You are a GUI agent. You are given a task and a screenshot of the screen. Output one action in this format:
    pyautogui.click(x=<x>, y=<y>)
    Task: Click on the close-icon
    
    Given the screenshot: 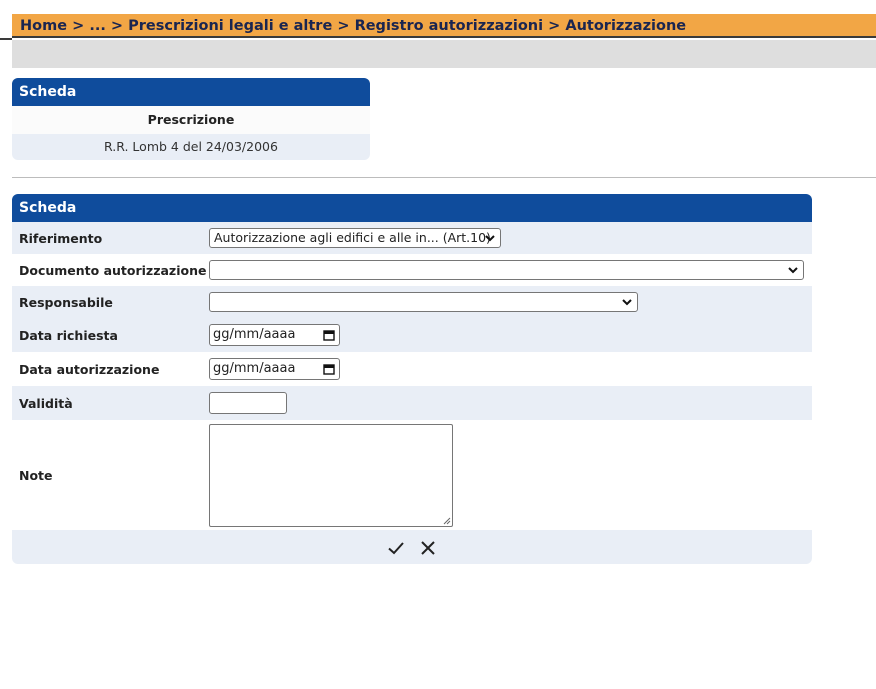 What is the action you would take?
    pyautogui.click(x=428, y=548)
    